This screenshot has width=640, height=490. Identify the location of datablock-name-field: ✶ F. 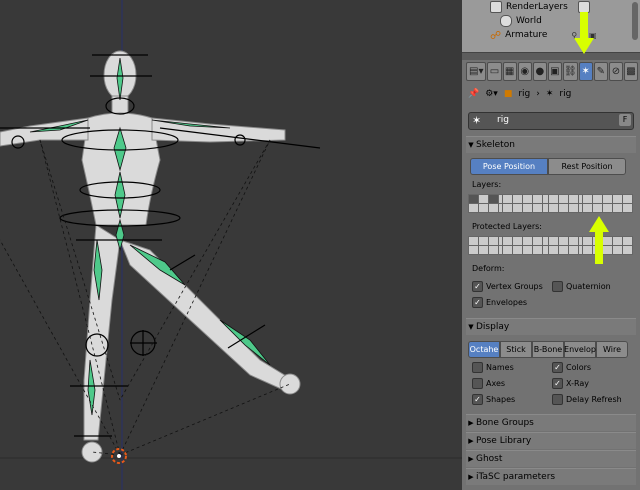
(551, 121).